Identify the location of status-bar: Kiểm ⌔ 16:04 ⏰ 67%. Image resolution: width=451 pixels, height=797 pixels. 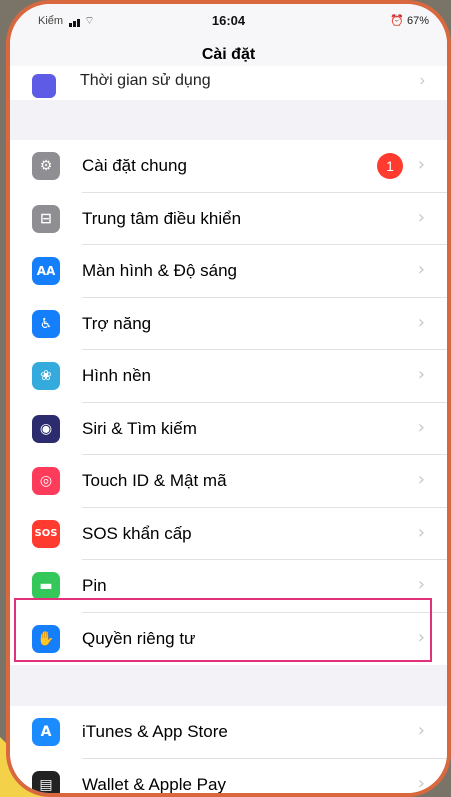
(228, 18).